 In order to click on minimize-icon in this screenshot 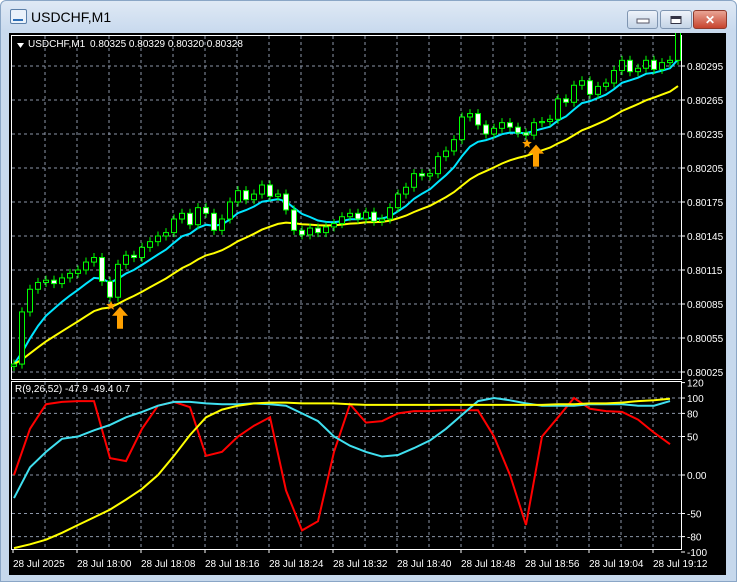, I will do `click(642, 21)`.